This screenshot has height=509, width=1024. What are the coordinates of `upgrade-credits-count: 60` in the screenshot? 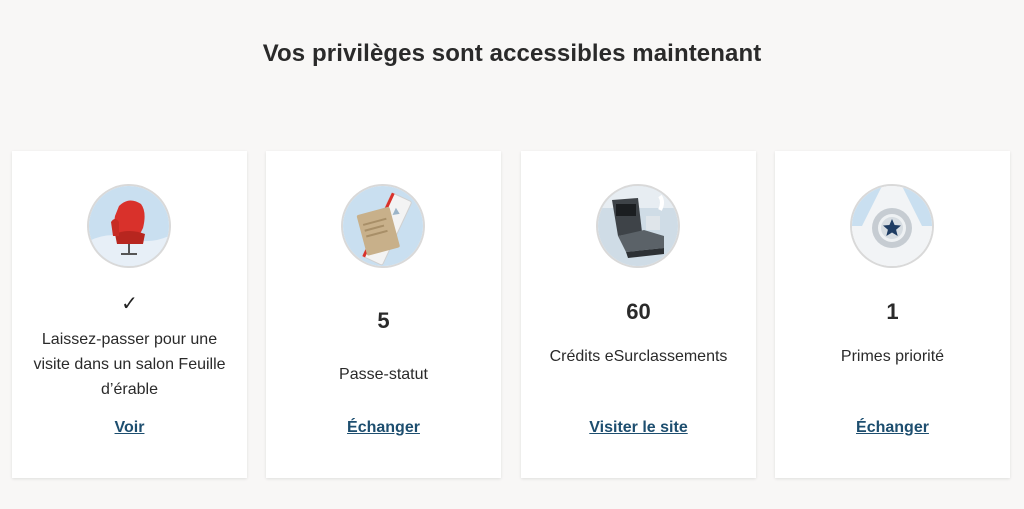 It's located at (638, 311).